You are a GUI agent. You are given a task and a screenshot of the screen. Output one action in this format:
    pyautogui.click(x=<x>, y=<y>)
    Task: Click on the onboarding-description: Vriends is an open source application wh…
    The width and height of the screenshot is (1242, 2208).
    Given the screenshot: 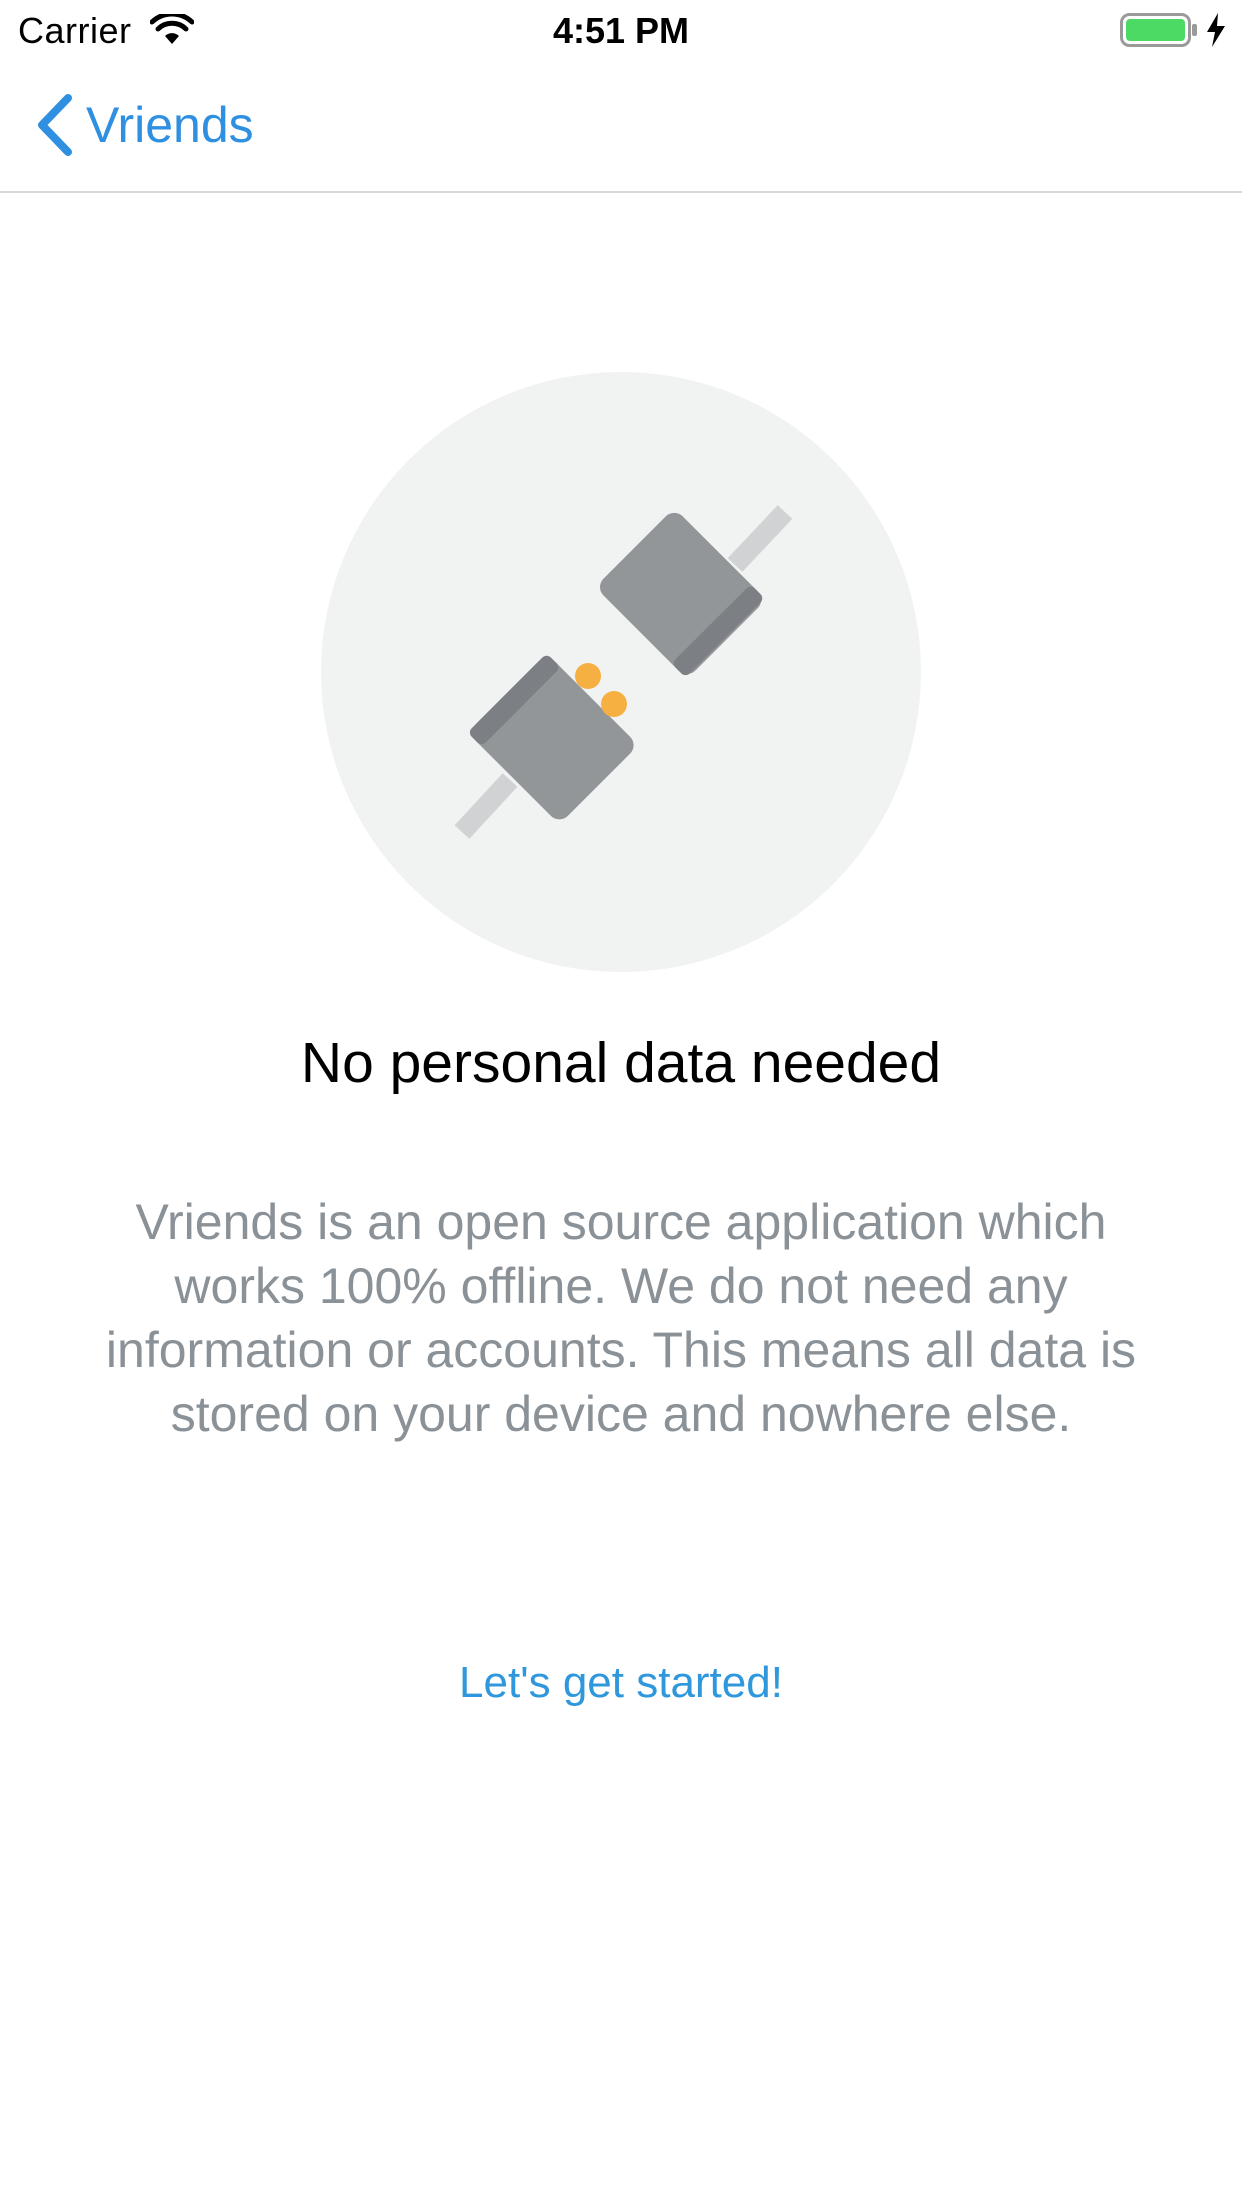 What is the action you would take?
    pyautogui.click(x=621, y=1318)
    